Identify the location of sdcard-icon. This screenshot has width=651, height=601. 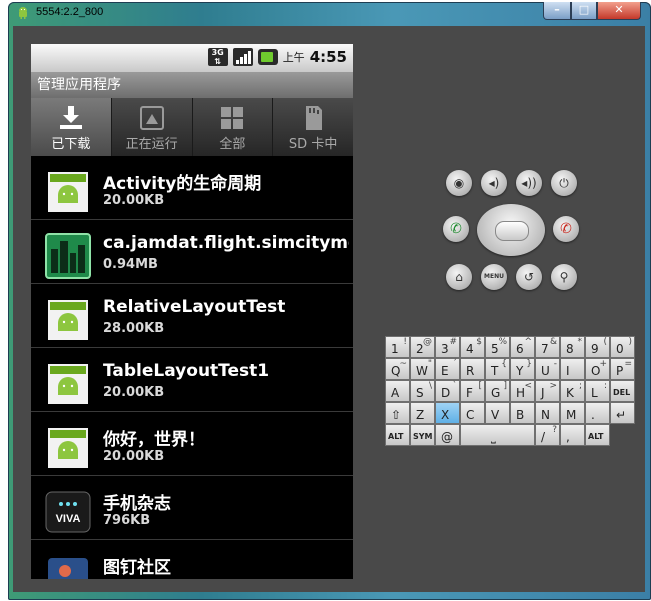
(314, 118).